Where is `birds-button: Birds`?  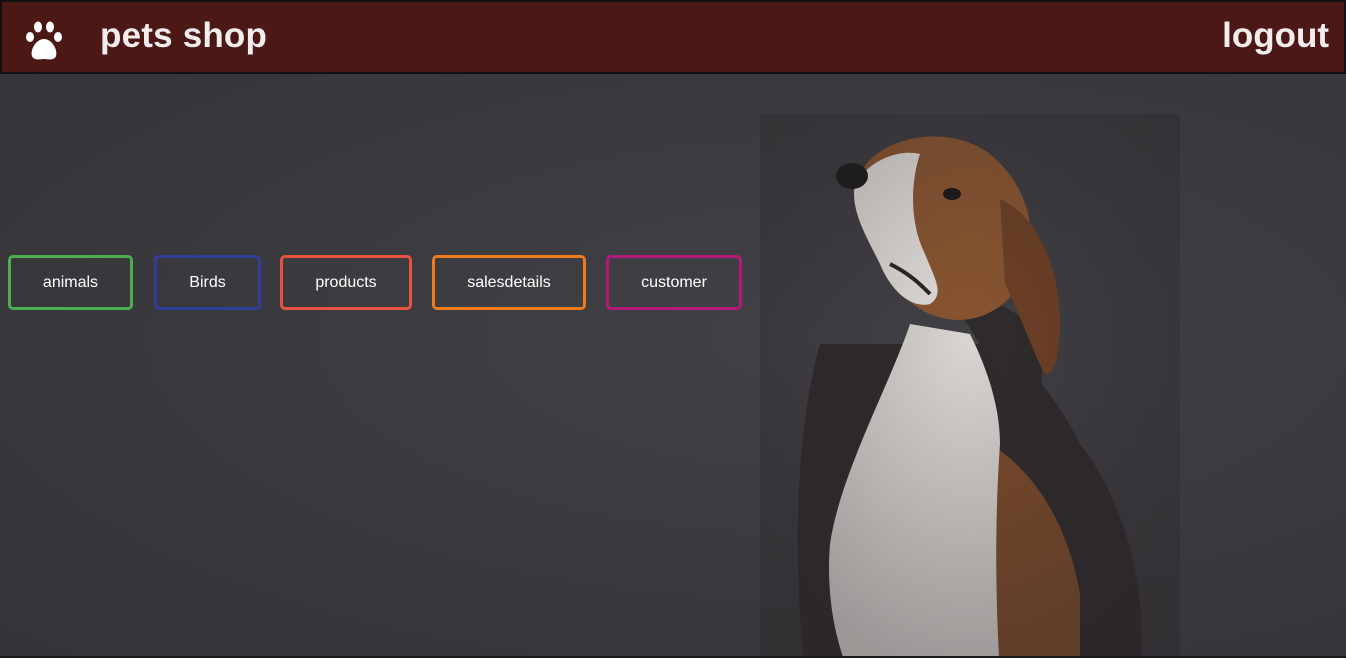
birds-button: Birds is located at coordinates (207, 282).